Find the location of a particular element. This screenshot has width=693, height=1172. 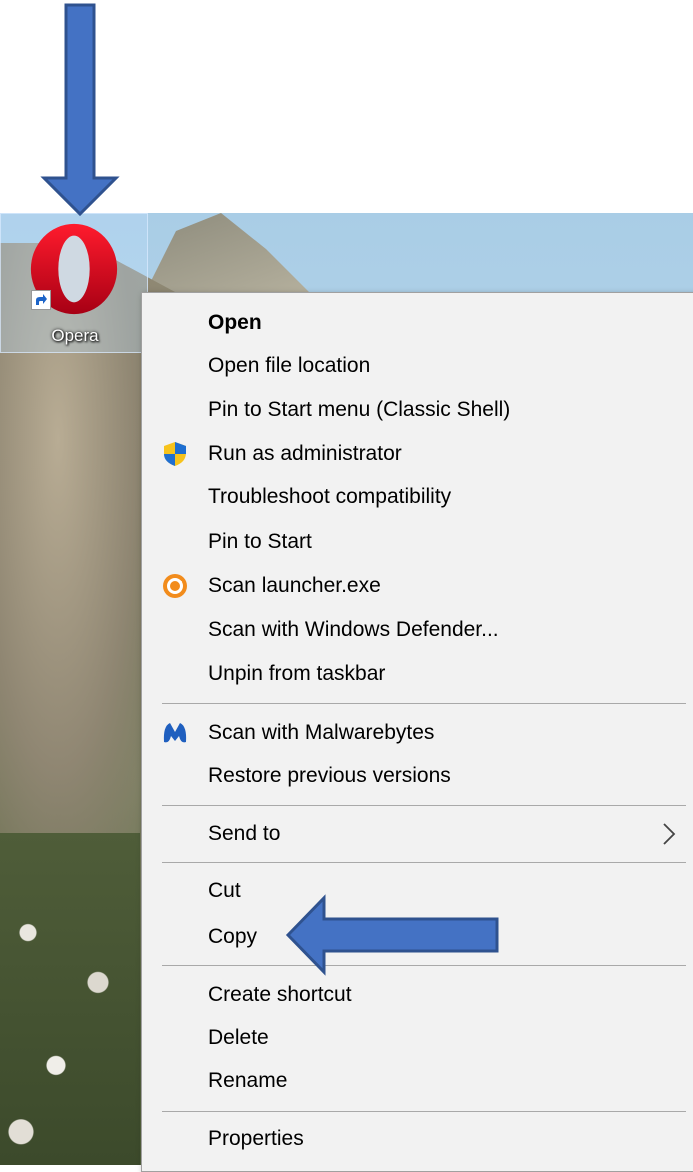

menu-item-label: Pin to Start is located at coordinates (260, 541).